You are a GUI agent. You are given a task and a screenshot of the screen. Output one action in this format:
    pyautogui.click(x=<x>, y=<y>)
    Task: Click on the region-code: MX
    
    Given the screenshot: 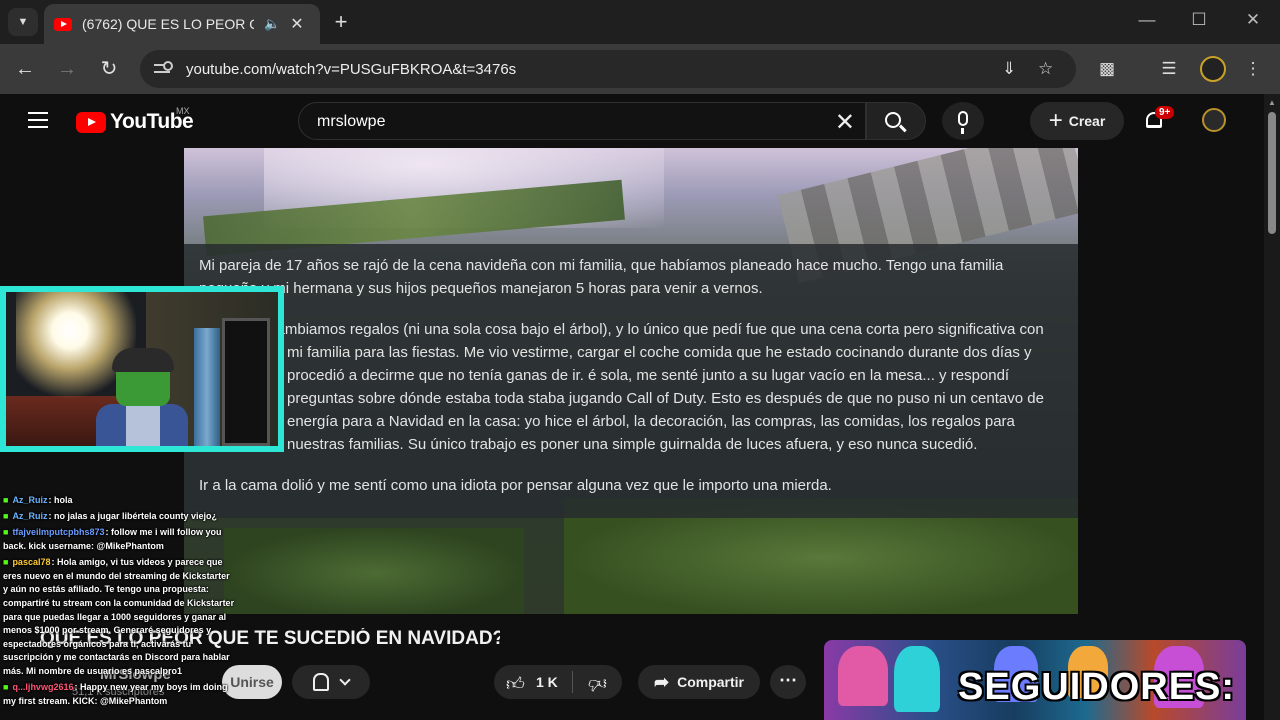 What is the action you would take?
    pyautogui.click(x=183, y=111)
    